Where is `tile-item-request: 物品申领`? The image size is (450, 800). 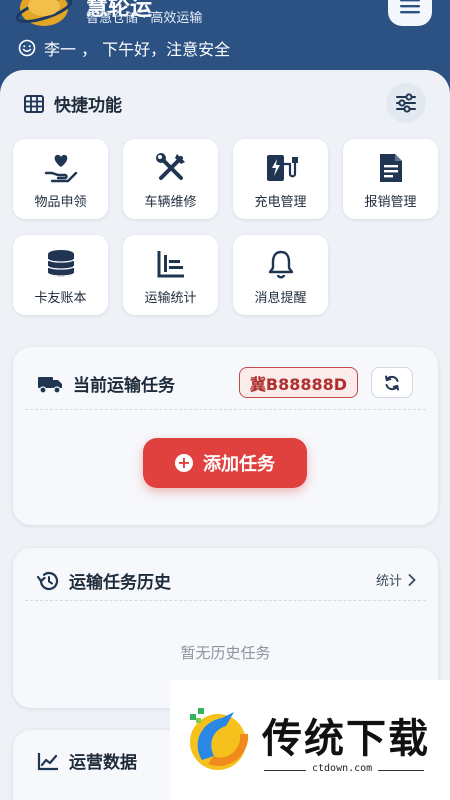
tile-item-request: 物品申领 is located at coordinates (60, 179).